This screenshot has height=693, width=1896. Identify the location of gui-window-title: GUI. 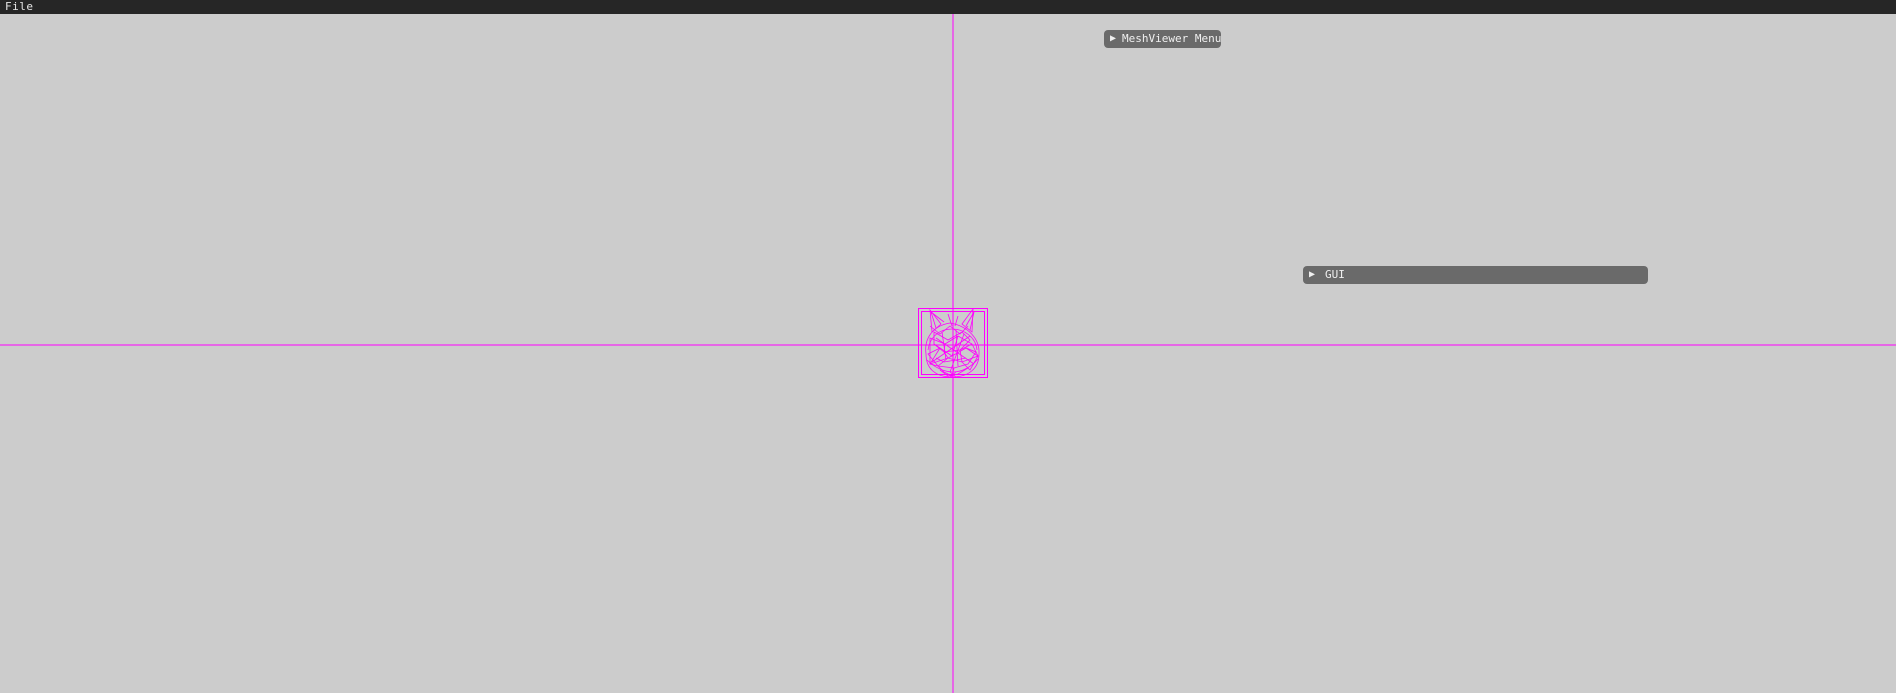
(1335, 275).